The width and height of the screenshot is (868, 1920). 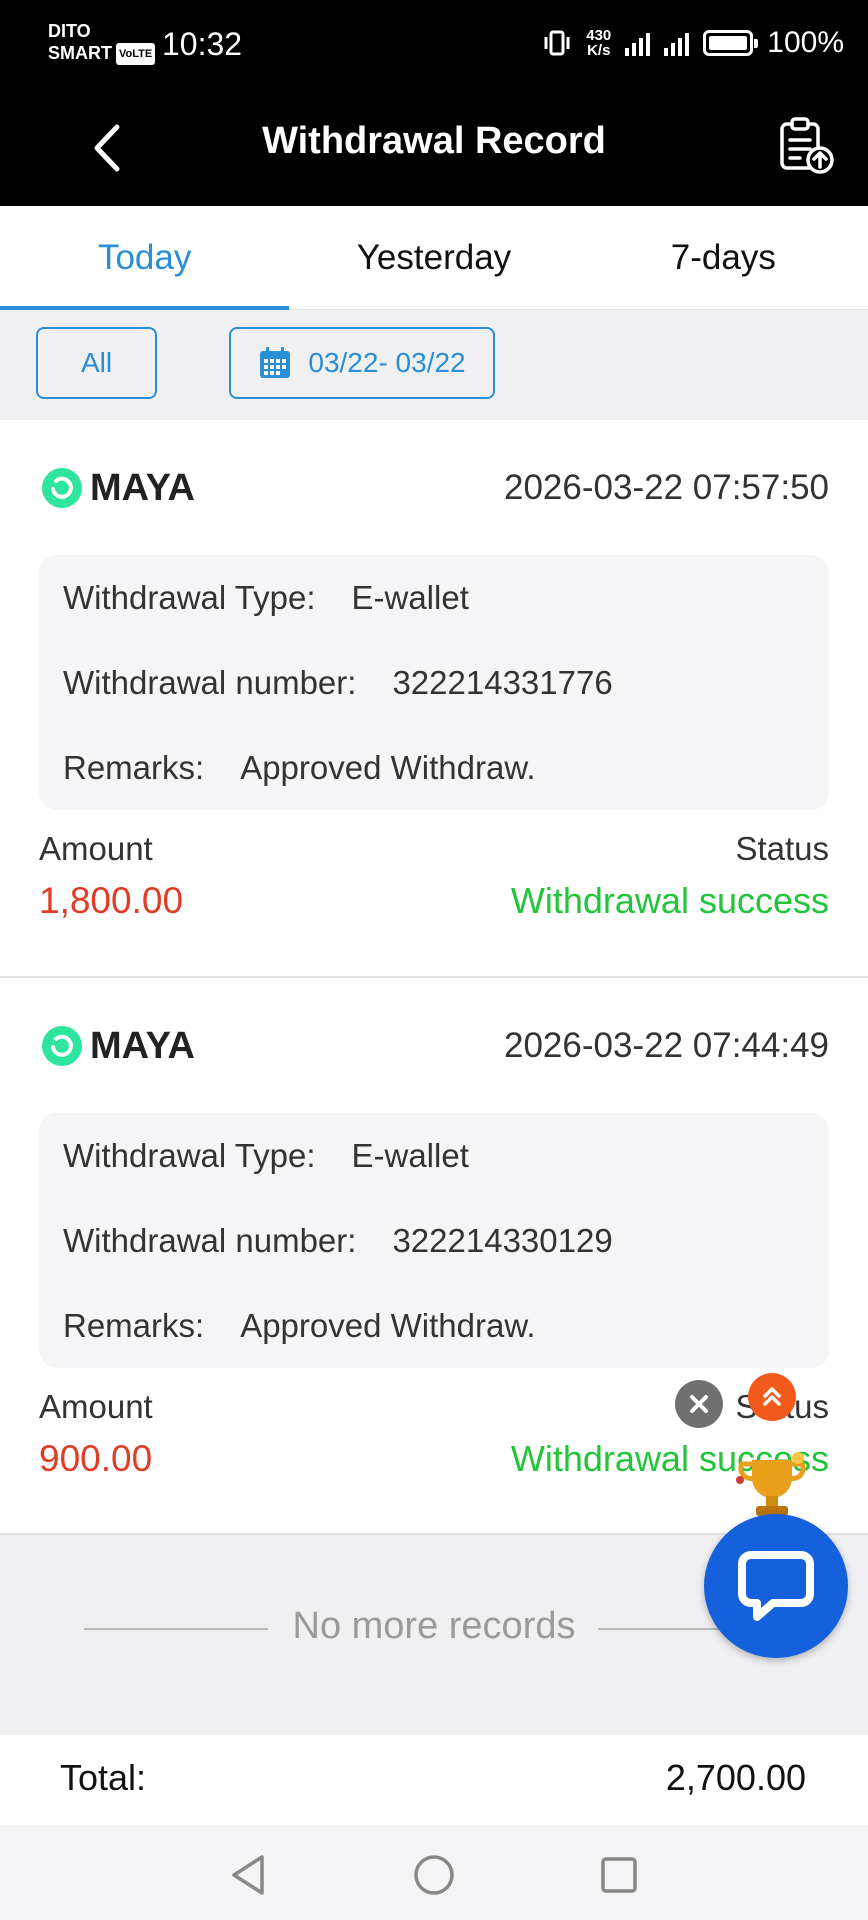 I want to click on tab-yesterday: Yesterday, so click(x=433, y=257).